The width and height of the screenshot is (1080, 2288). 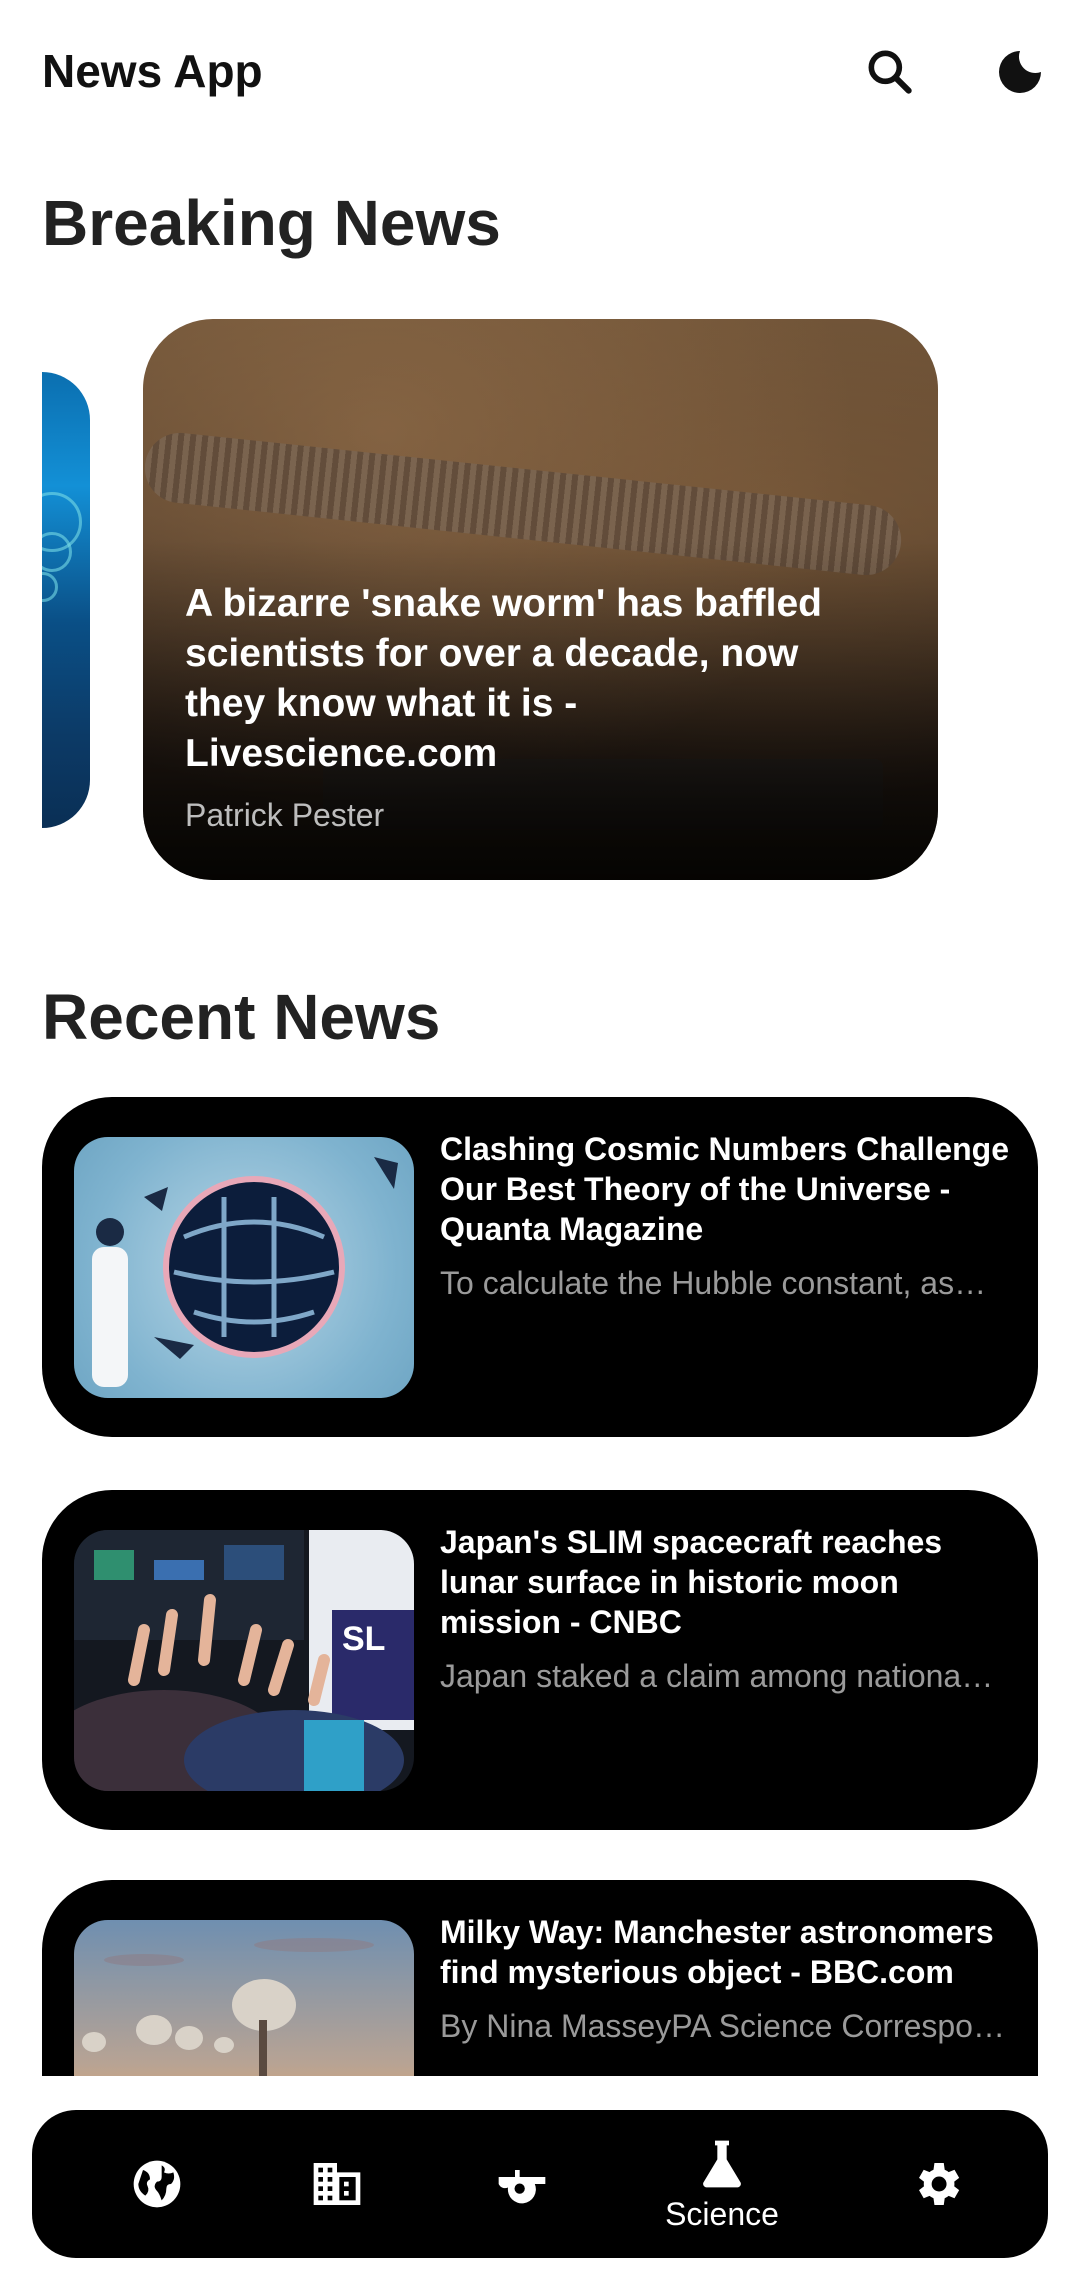 I want to click on moon-icon, so click(x=1020, y=72).